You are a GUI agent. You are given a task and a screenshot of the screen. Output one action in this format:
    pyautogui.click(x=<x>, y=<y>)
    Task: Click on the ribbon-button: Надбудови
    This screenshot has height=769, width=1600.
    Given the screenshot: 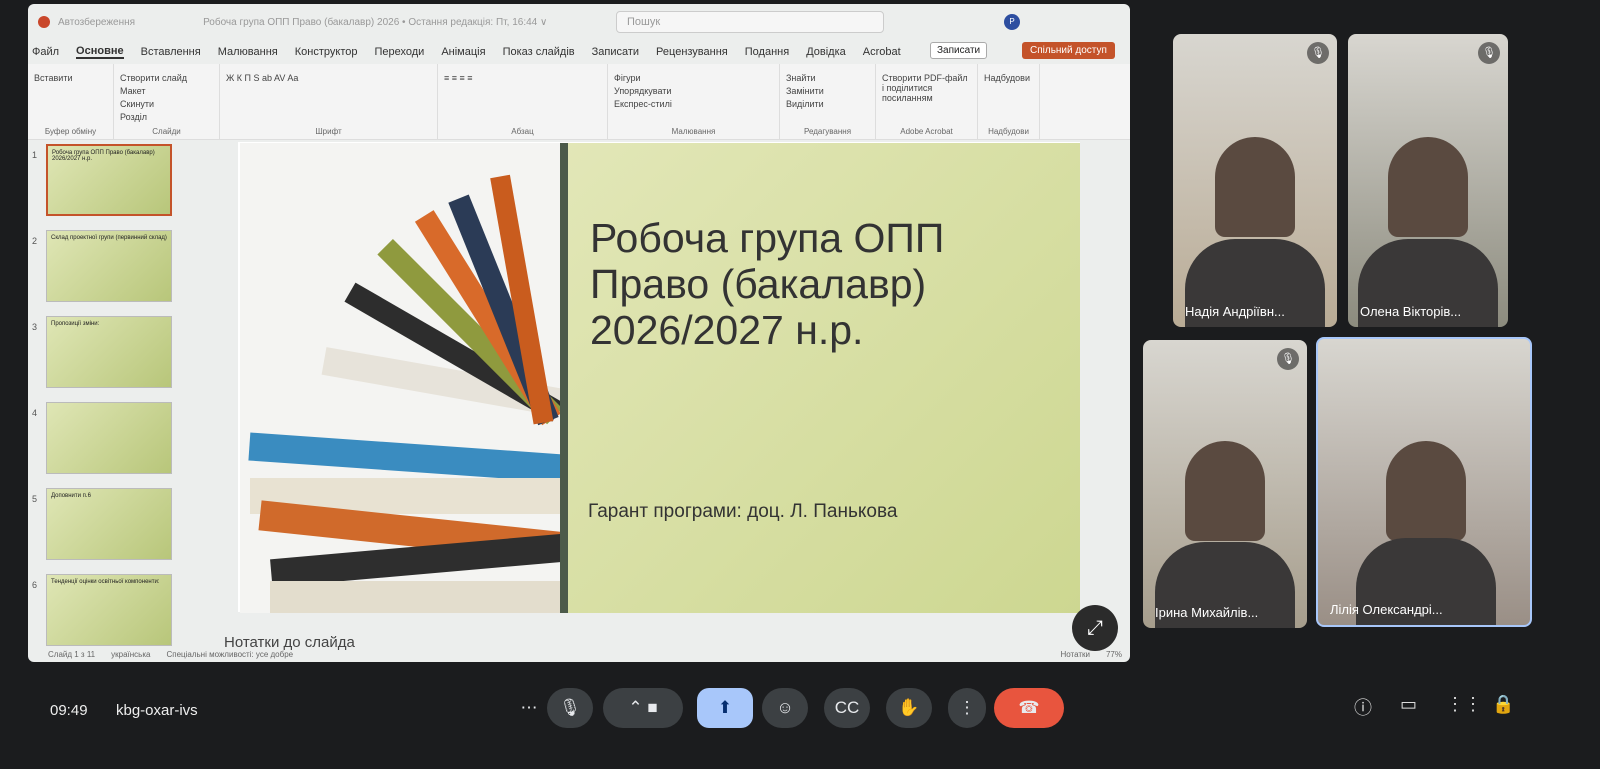 What is the action you would take?
    pyautogui.click(x=1008, y=78)
    